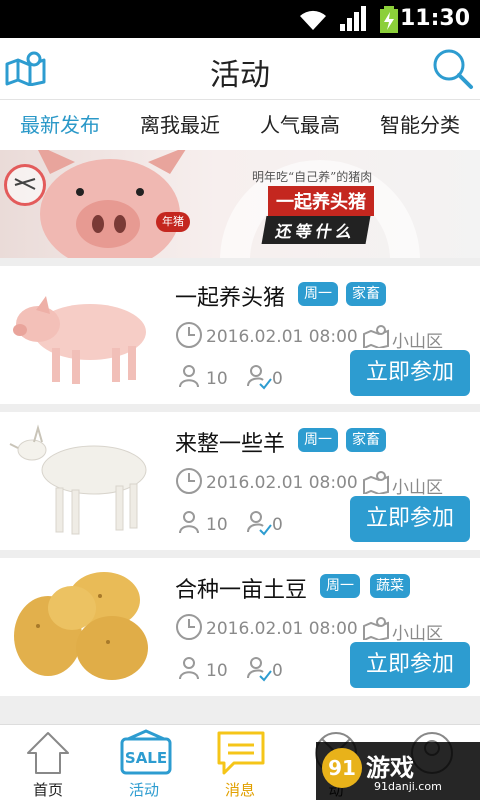 The width and height of the screenshot is (480, 800). Describe the element at coordinates (353, 18) in the screenshot. I see `signal-icon` at that location.